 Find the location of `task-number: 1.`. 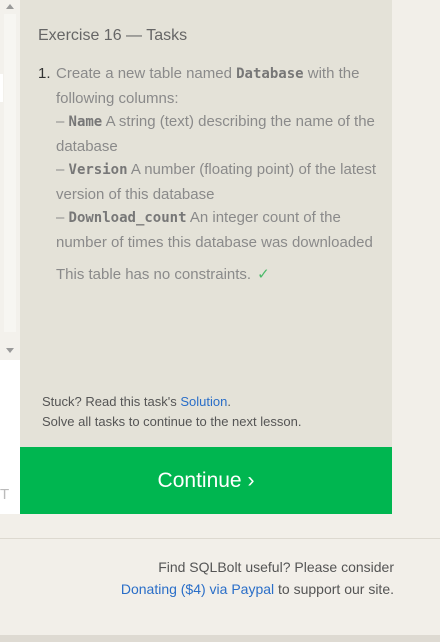

task-number: 1. is located at coordinates (44, 73).